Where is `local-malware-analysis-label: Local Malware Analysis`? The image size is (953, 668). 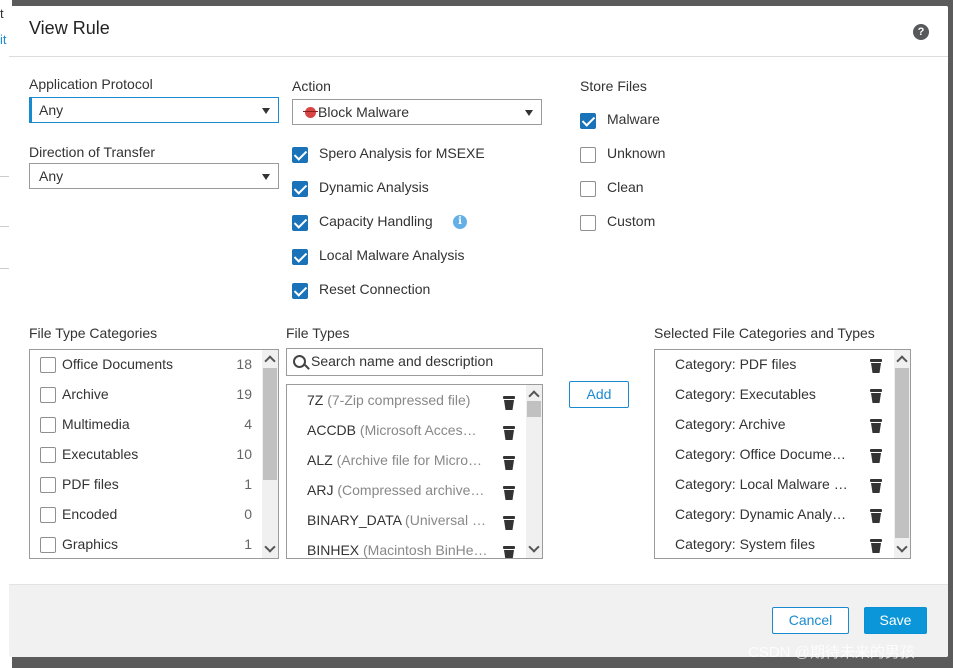
local-malware-analysis-label: Local Malware Analysis is located at coordinates (392, 255).